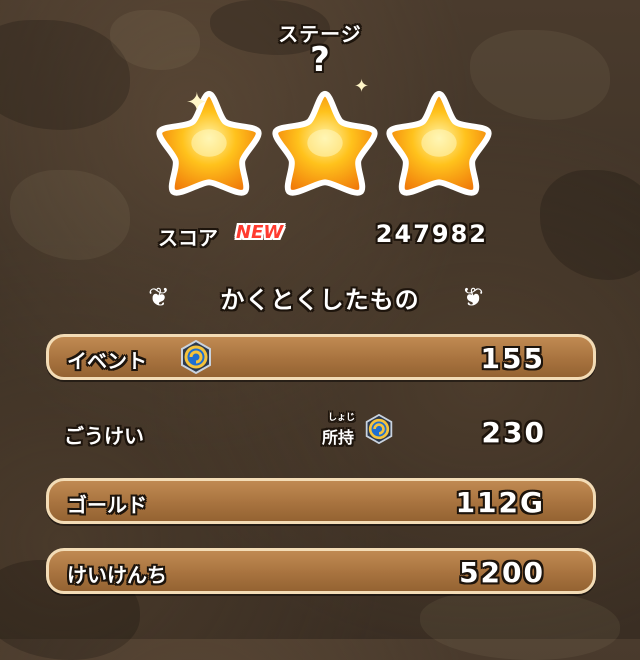  I want to click on owned-furigana: しょじ, so click(342, 418).